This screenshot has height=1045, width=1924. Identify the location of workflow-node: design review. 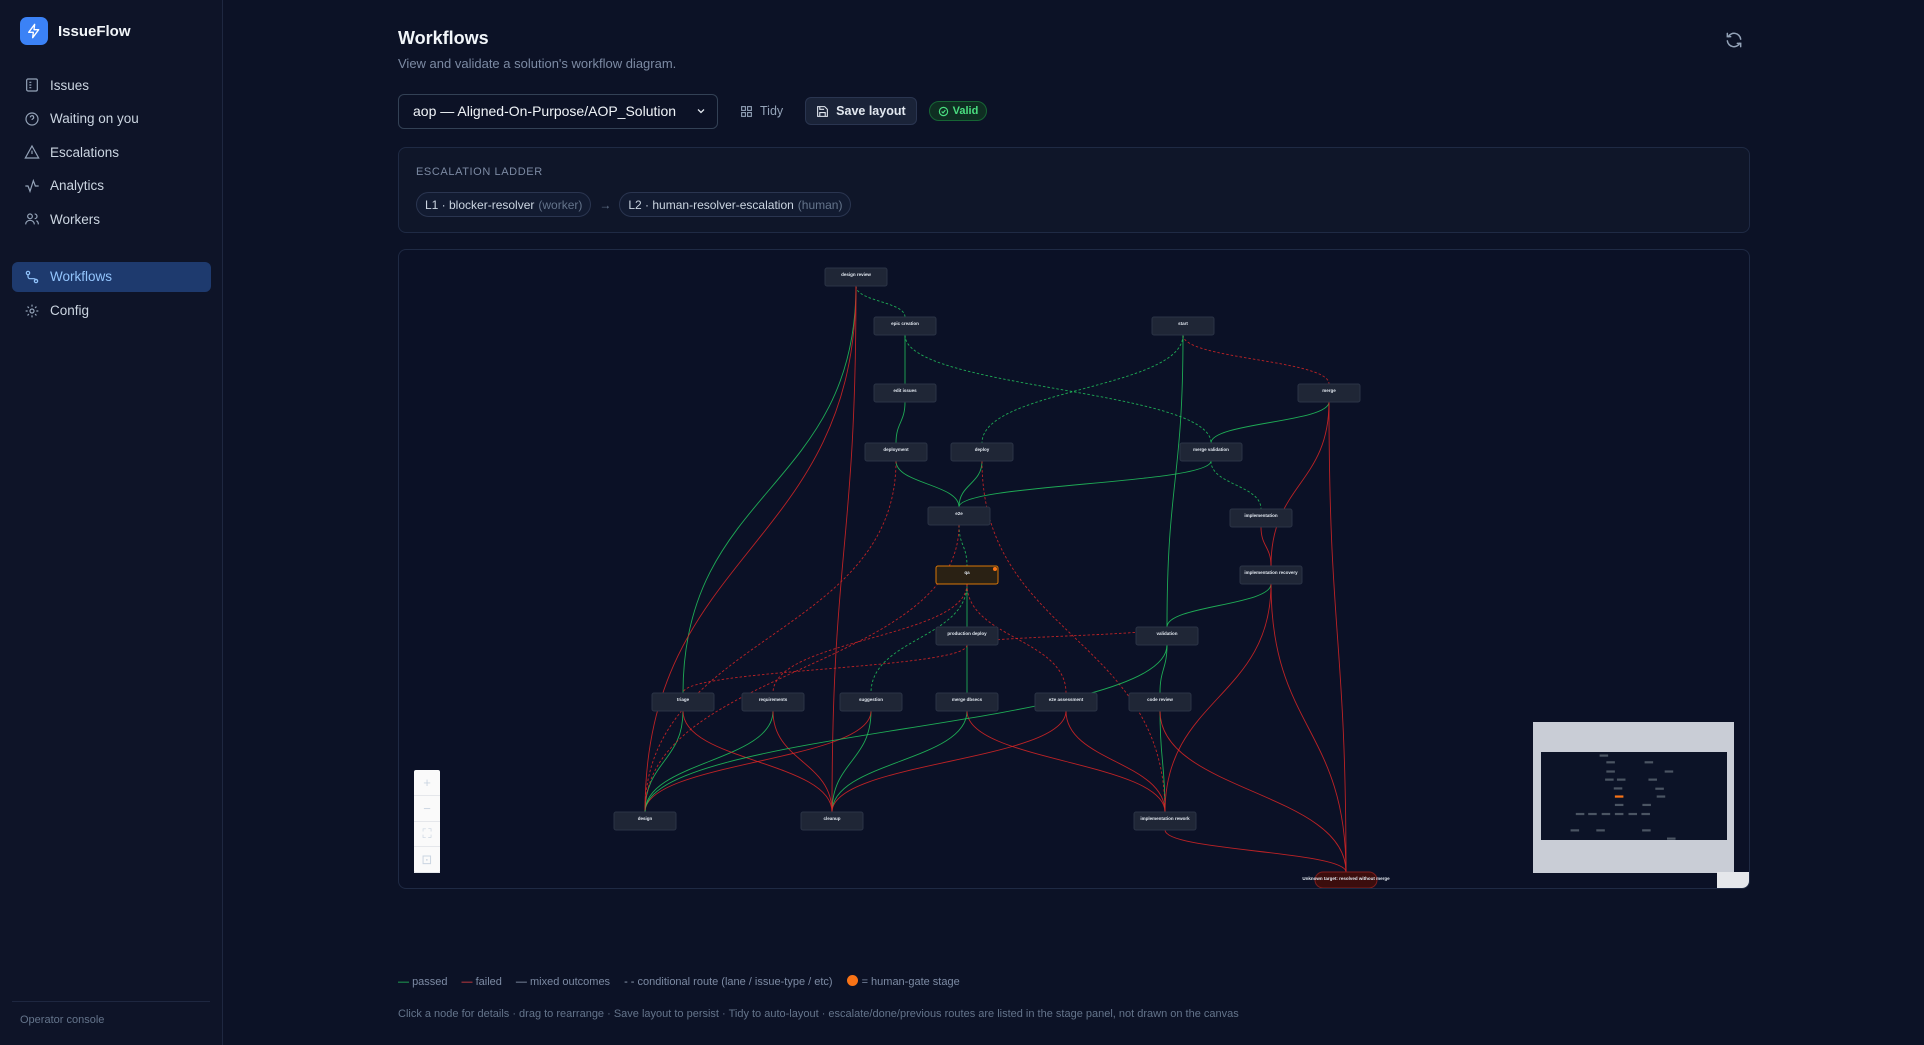
(856, 277).